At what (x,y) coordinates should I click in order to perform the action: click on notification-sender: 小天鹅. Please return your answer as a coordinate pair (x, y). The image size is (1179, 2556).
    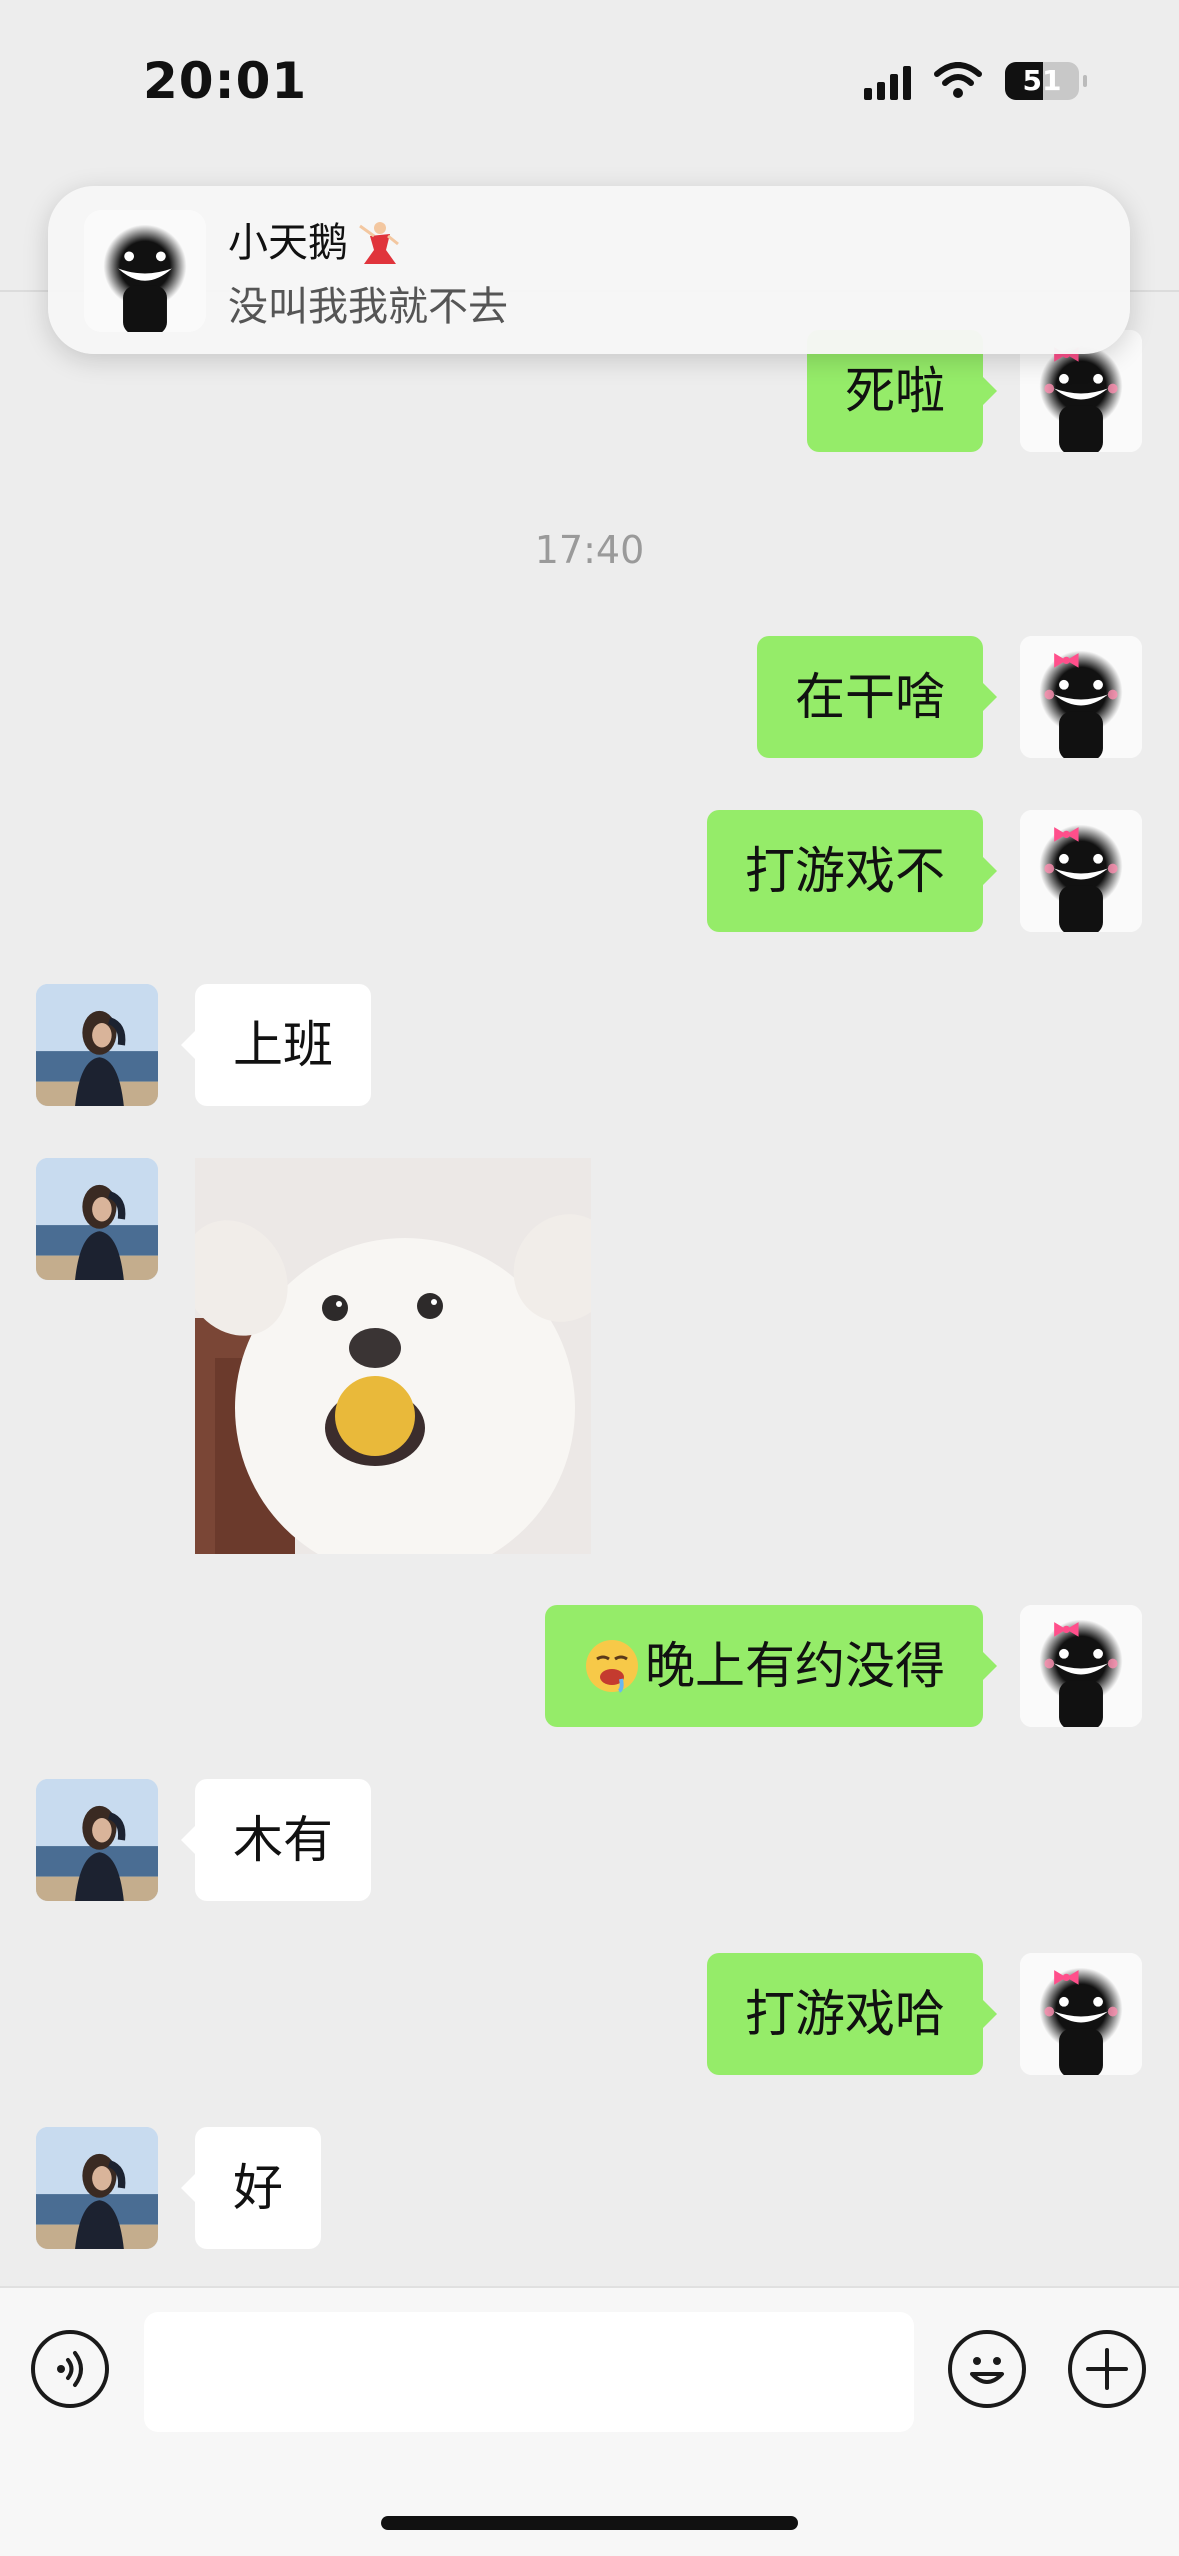
    Looking at the image, I should click on (288, 243).